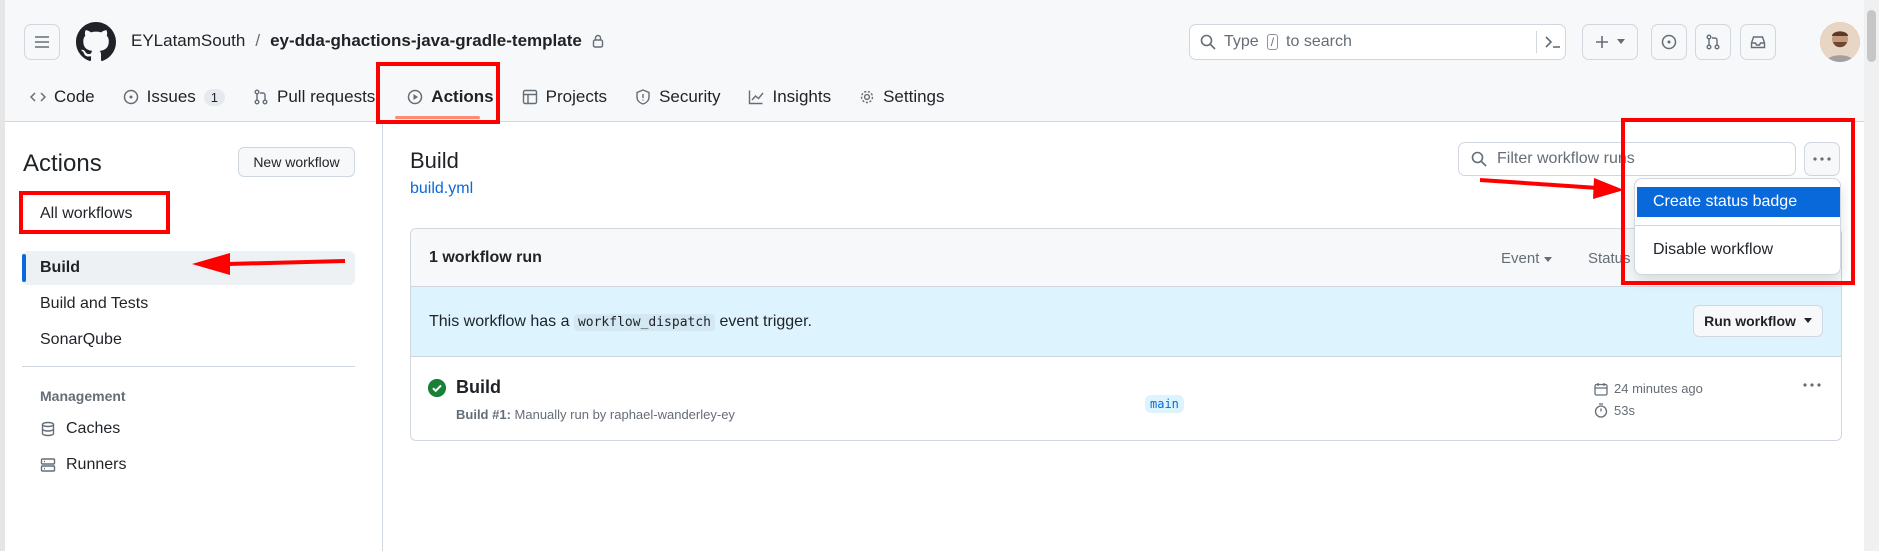  What do you see at coordinates (690, 96) in the screenshot?
I see `tab-label: Security` at bounding box center [690, 96].